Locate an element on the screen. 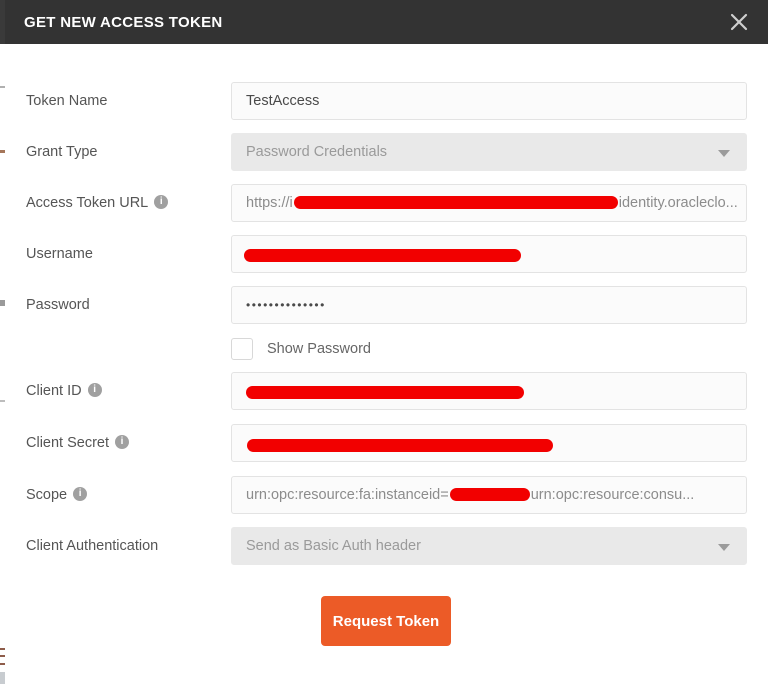  form-row-password: Password •••••••••••••• is located at coordinates (384, 305).